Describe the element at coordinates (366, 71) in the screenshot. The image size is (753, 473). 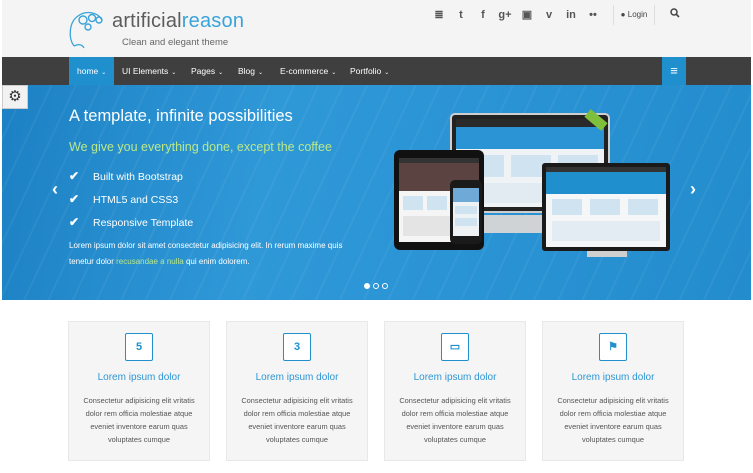
I see `nav-label: Portfolio` at that location.